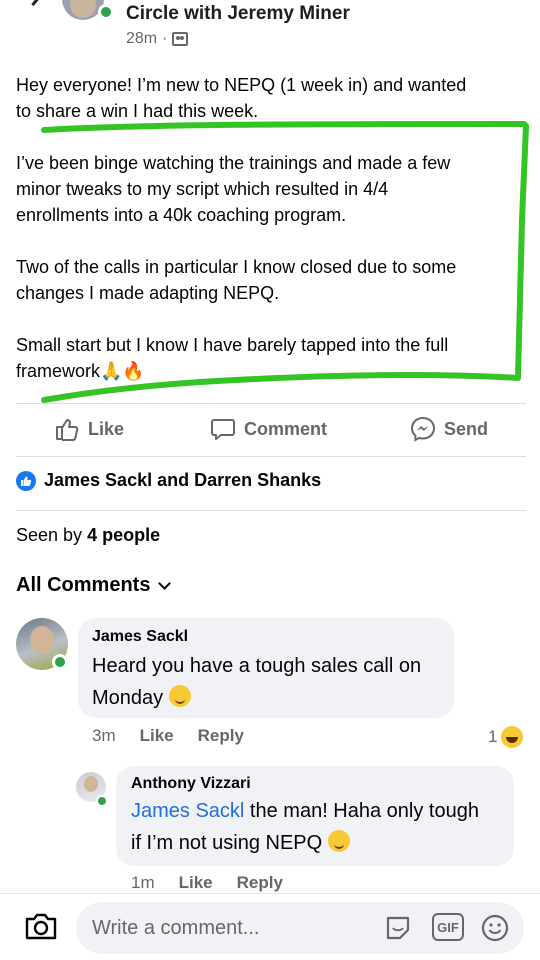 The height and width of the screenshot is (960, 540). What do you see at coordinates (238, 14) in the screenshot?
I see `group-title: Circle with Jeremy Miner` at bounding box center [238, 14].